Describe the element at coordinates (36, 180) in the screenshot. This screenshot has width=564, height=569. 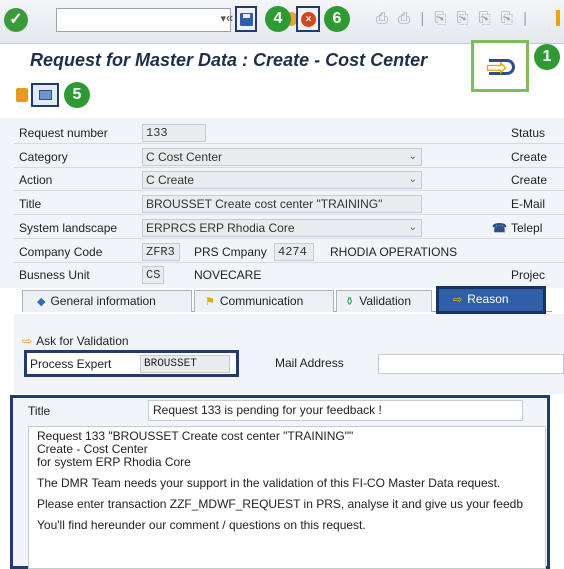
I see `action-label: Action` at that location.